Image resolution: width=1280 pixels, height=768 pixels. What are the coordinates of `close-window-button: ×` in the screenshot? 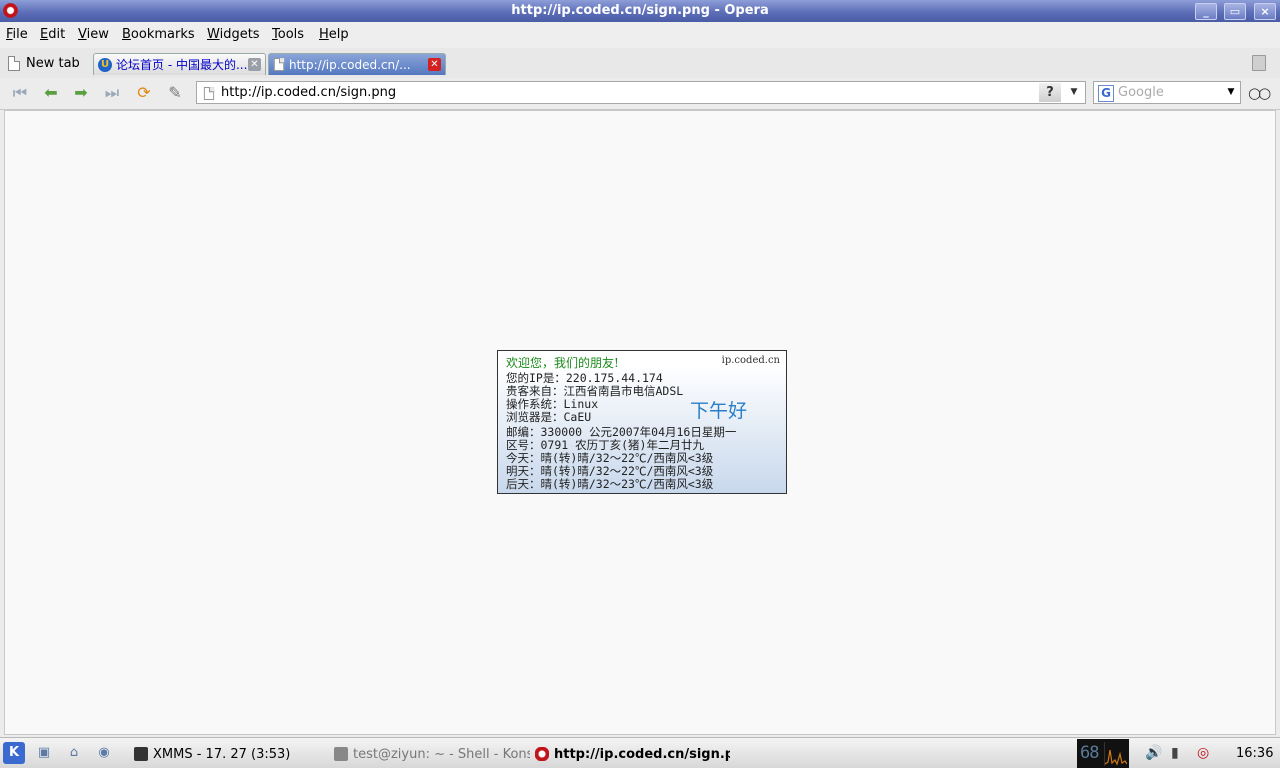 It's located at (1265, 11).